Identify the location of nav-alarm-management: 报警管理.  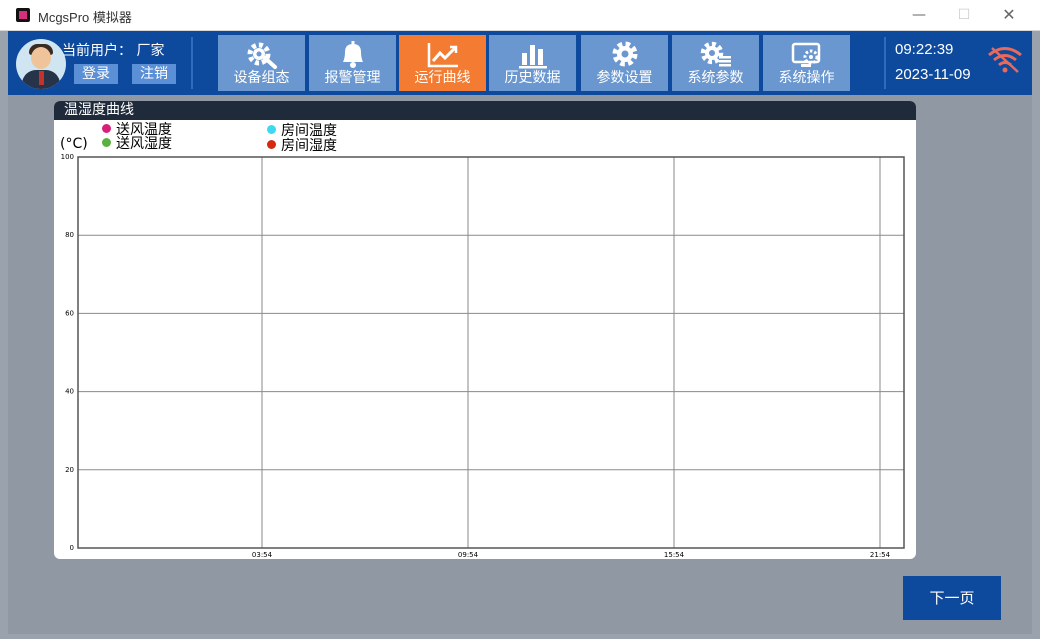
(352, 63).